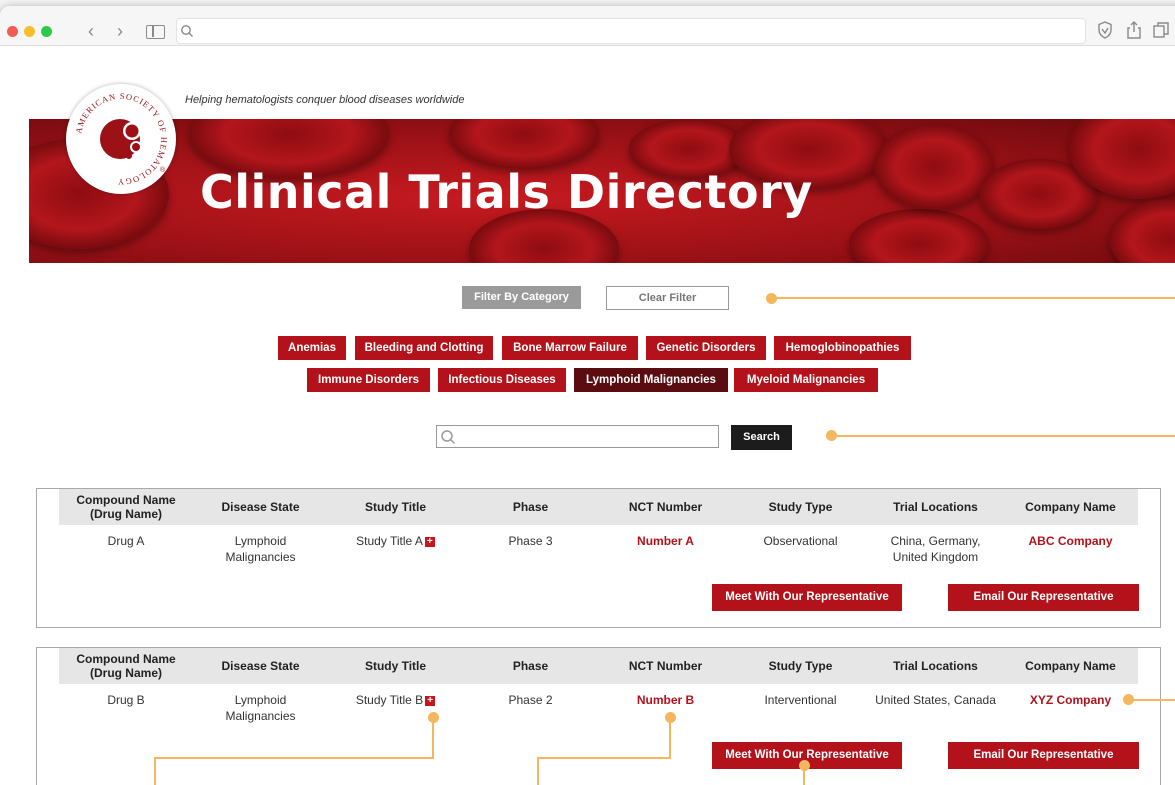  What do you see at coordinates (1105, 30) in the screenshot?
I see `shield-icon` at bounding box center [1105, 30].